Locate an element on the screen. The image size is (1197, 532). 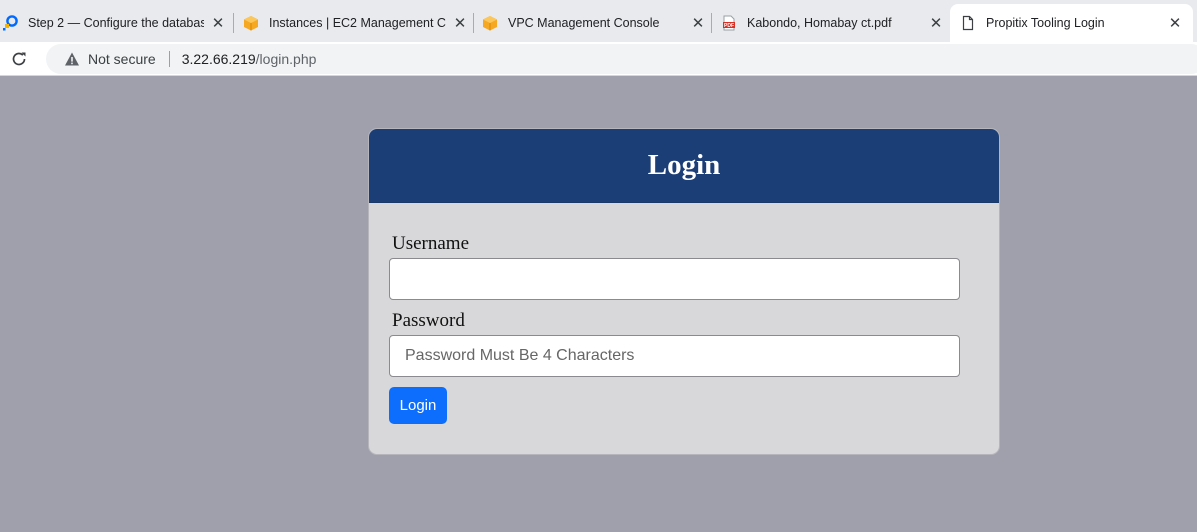
security-status: Not secure is located at coordinates (122, 59).